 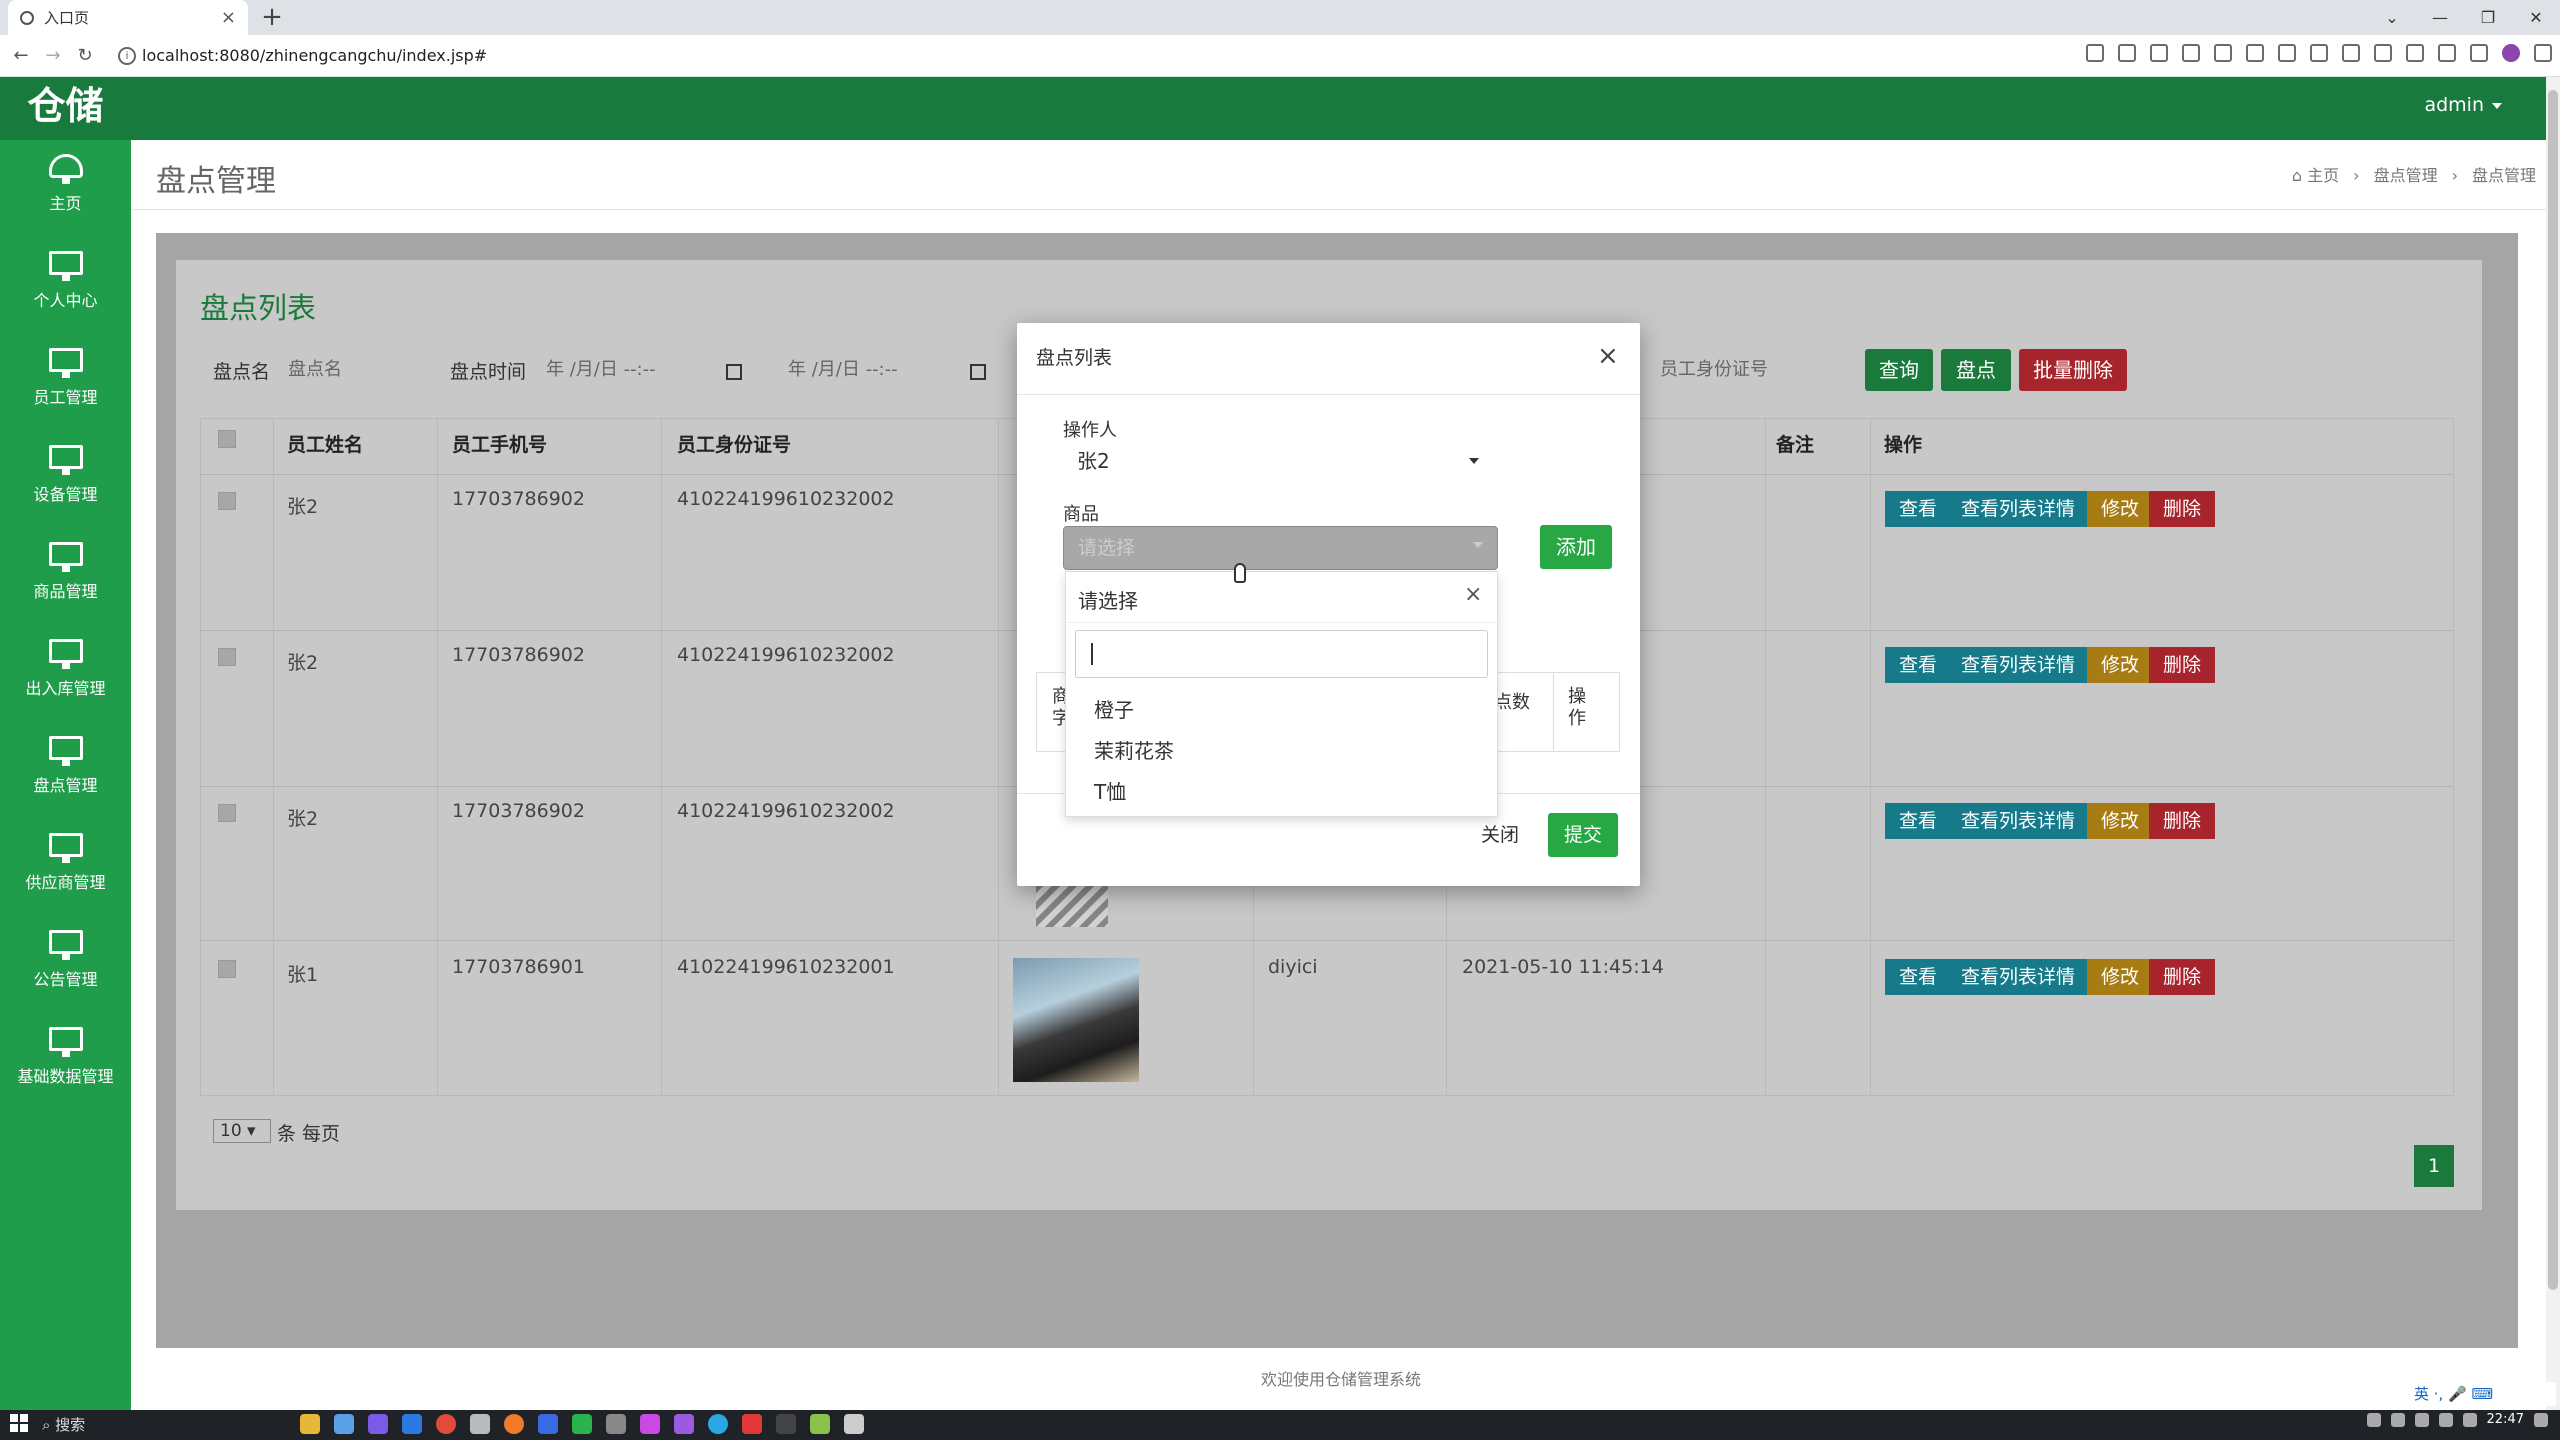 What do you see at coordinates (167, 1425) in the screenshot?
I see `taskbar-search: ⌕ 搜索` at bounding box center [167, 1425].